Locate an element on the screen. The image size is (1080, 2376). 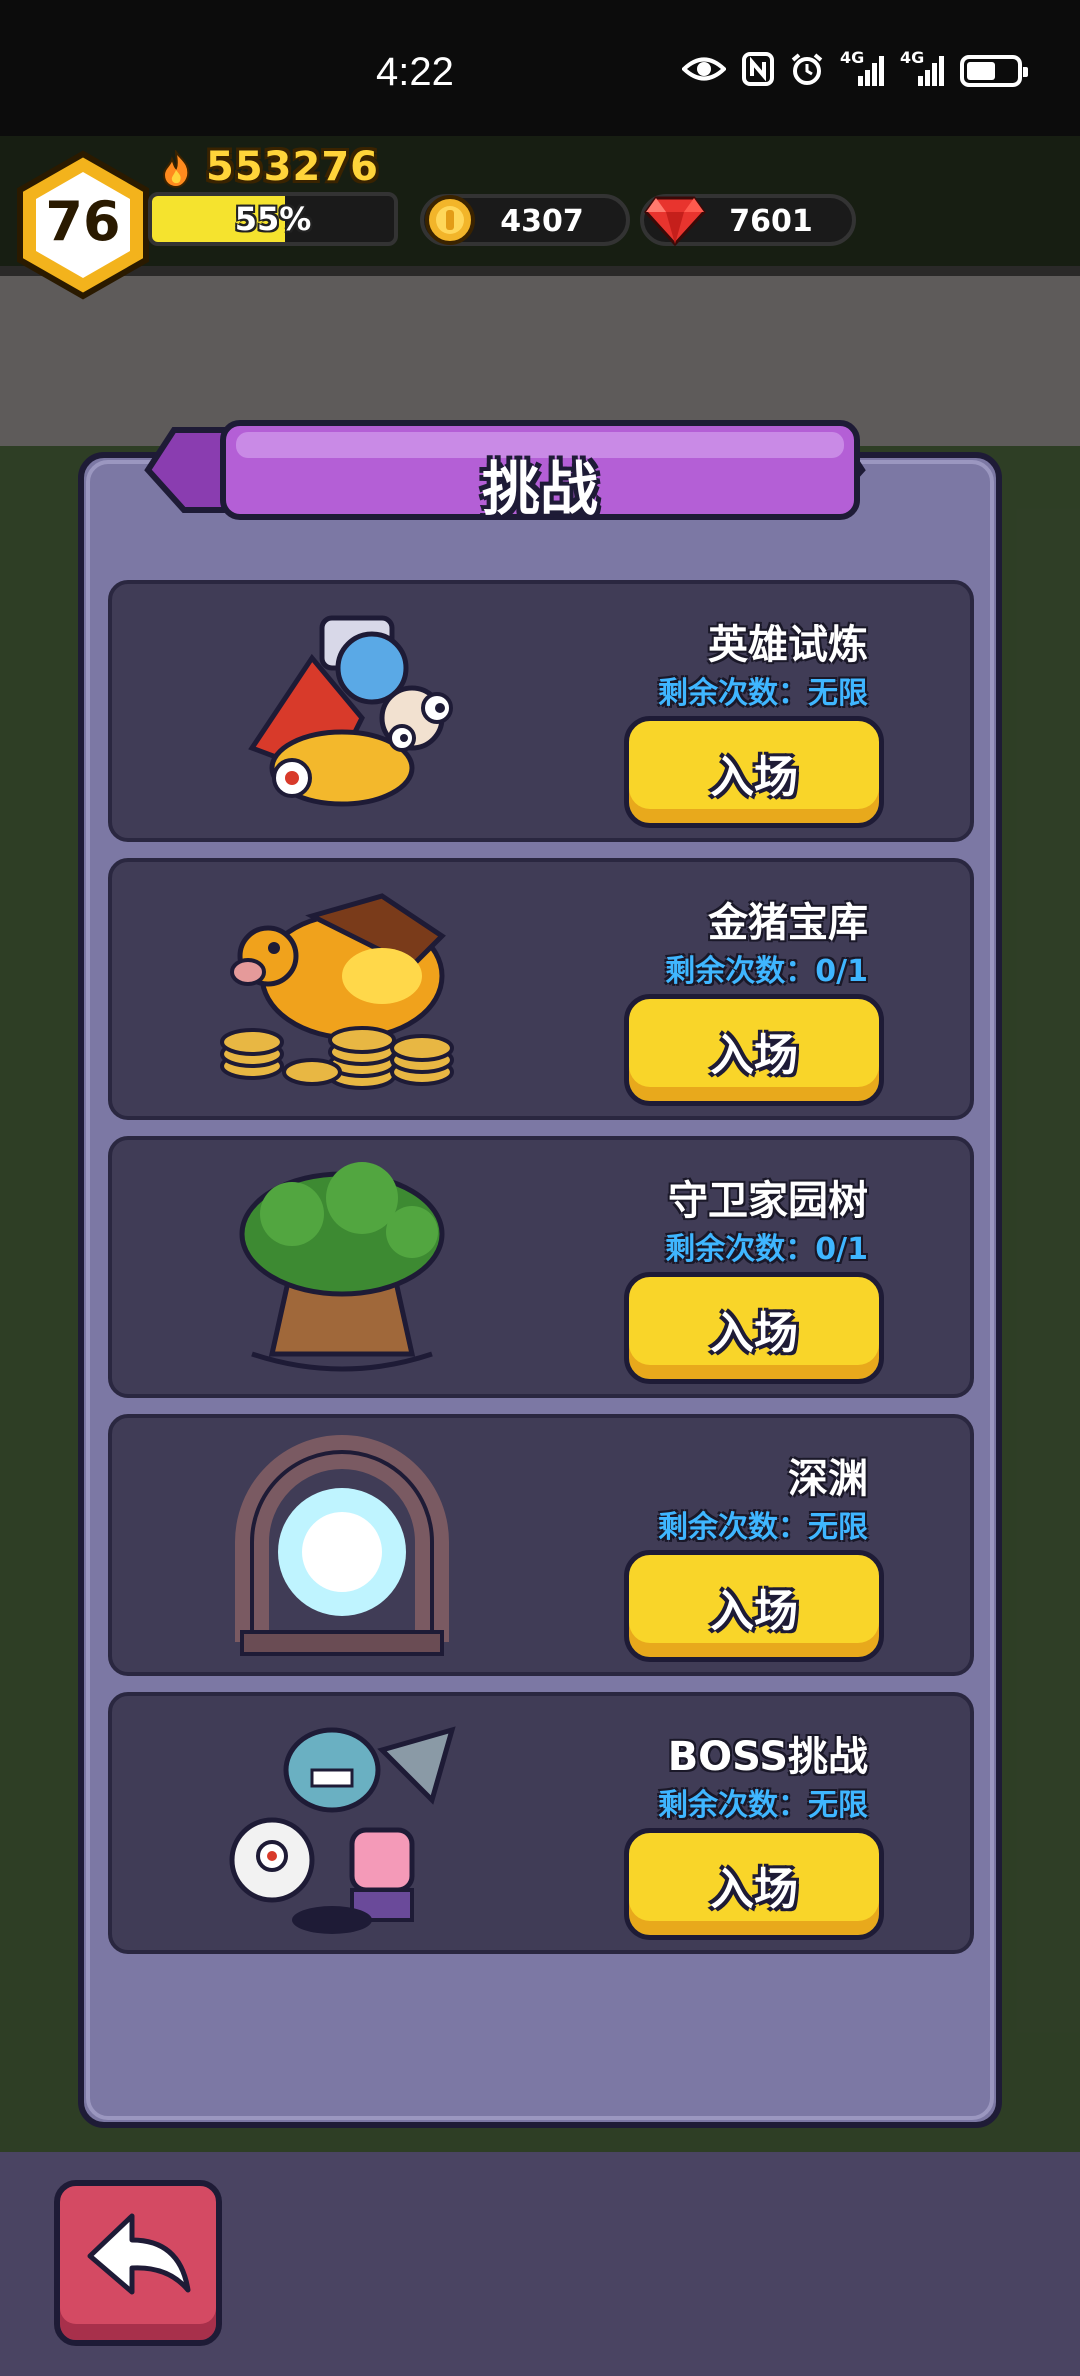
status-icons: 4G 4G is located at coordinates (854, 69).